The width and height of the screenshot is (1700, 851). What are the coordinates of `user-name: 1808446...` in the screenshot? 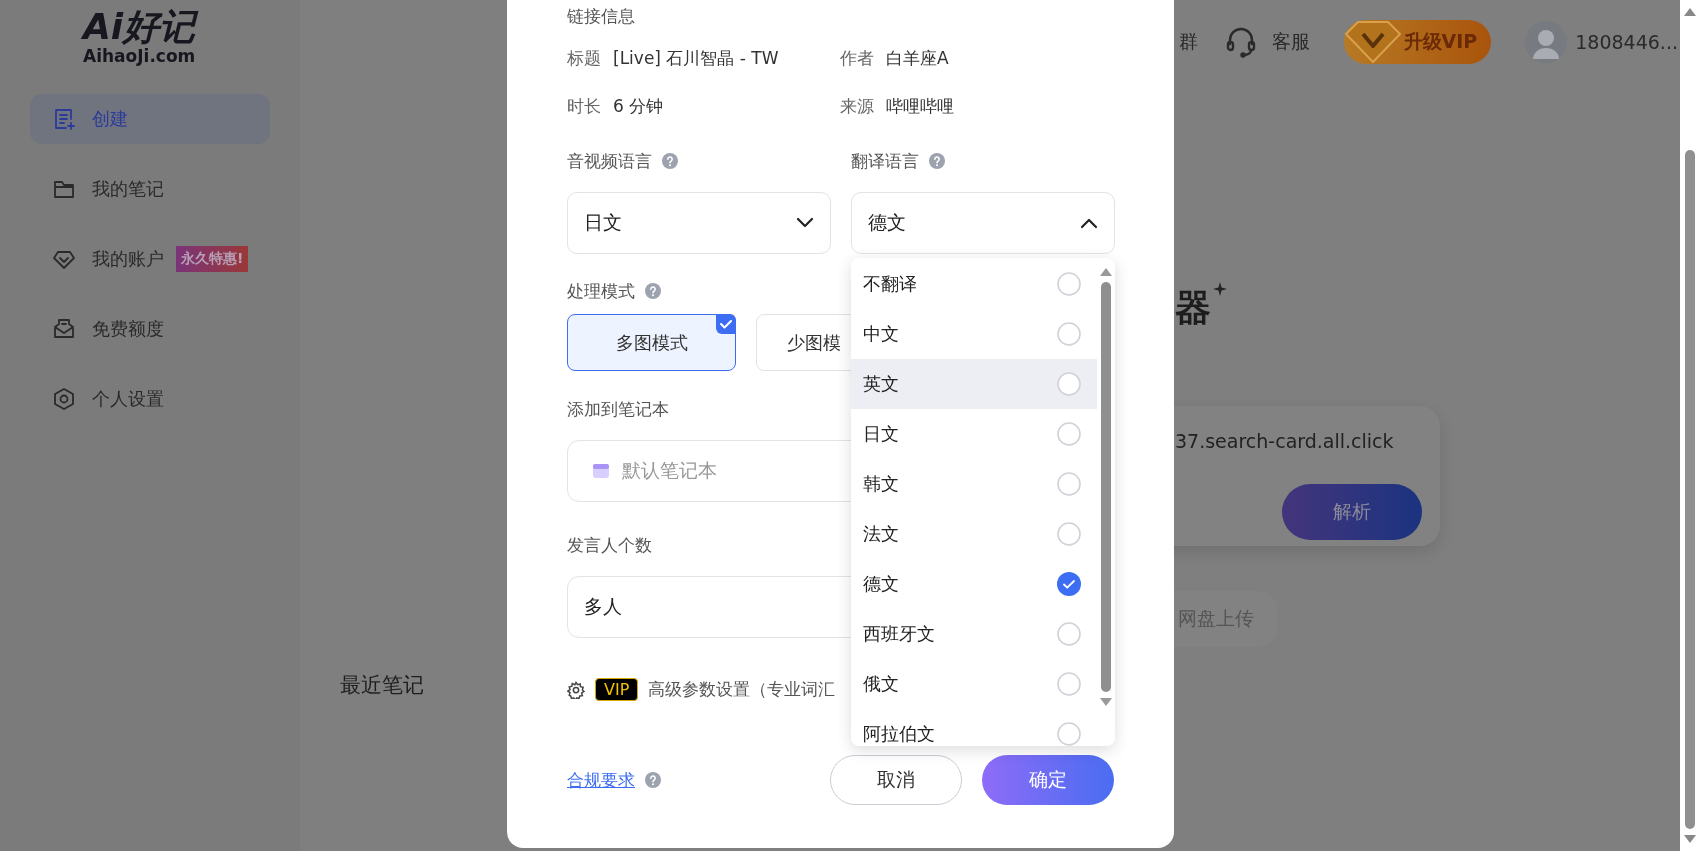 It's located at (1626, 42).